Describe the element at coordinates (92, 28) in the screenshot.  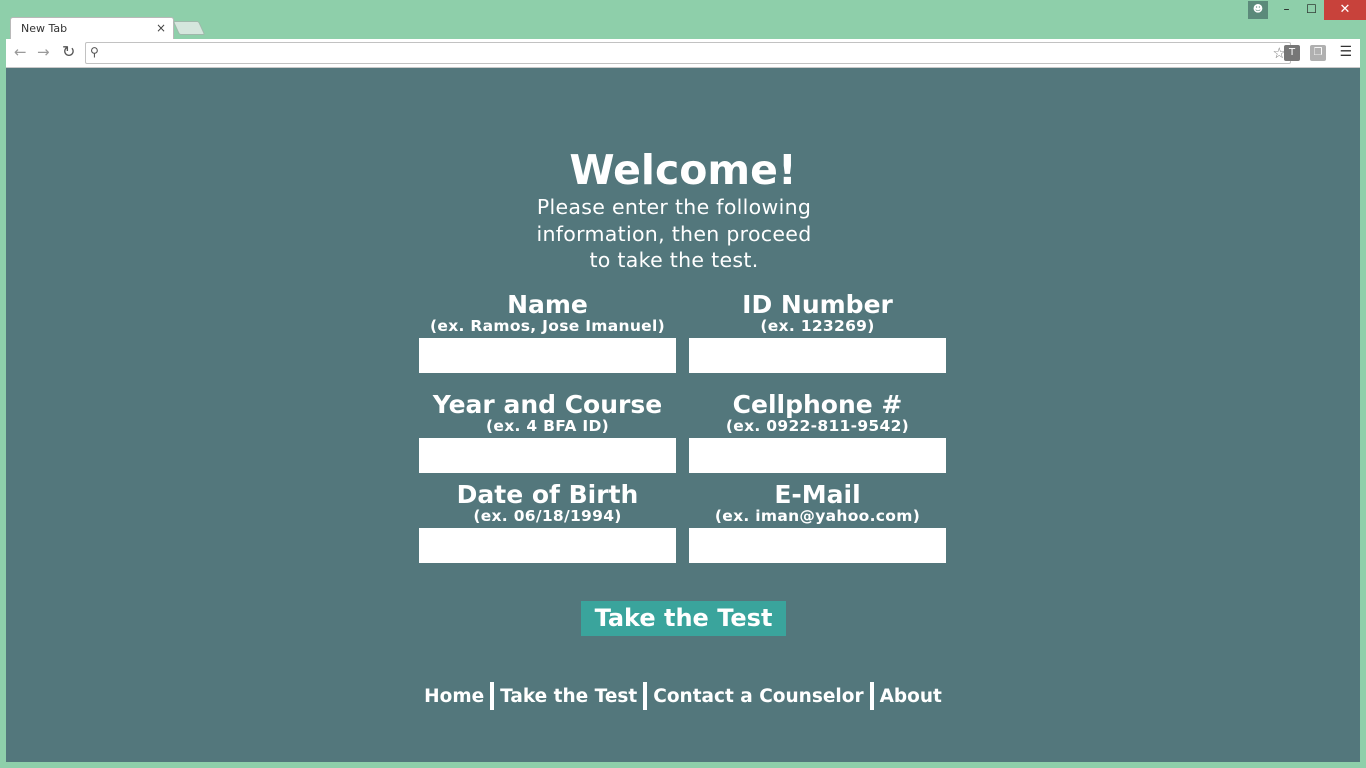
I see `browser-tab: New Tab ×` at that location.